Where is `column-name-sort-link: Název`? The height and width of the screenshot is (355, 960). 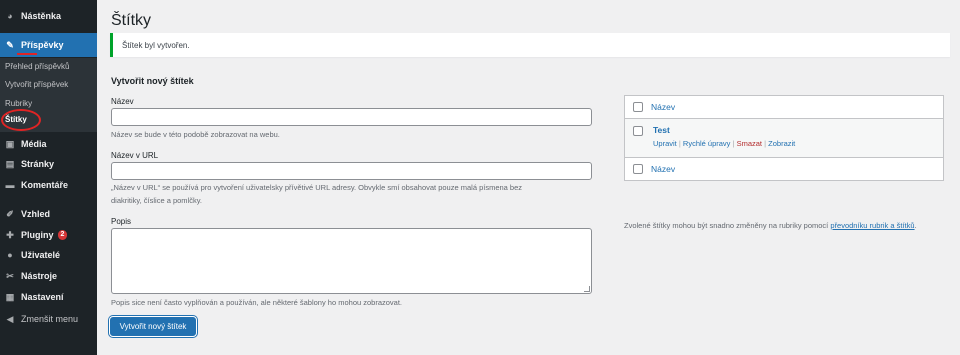
column-name-sort-link: Název is located at coordinates (663, 107).